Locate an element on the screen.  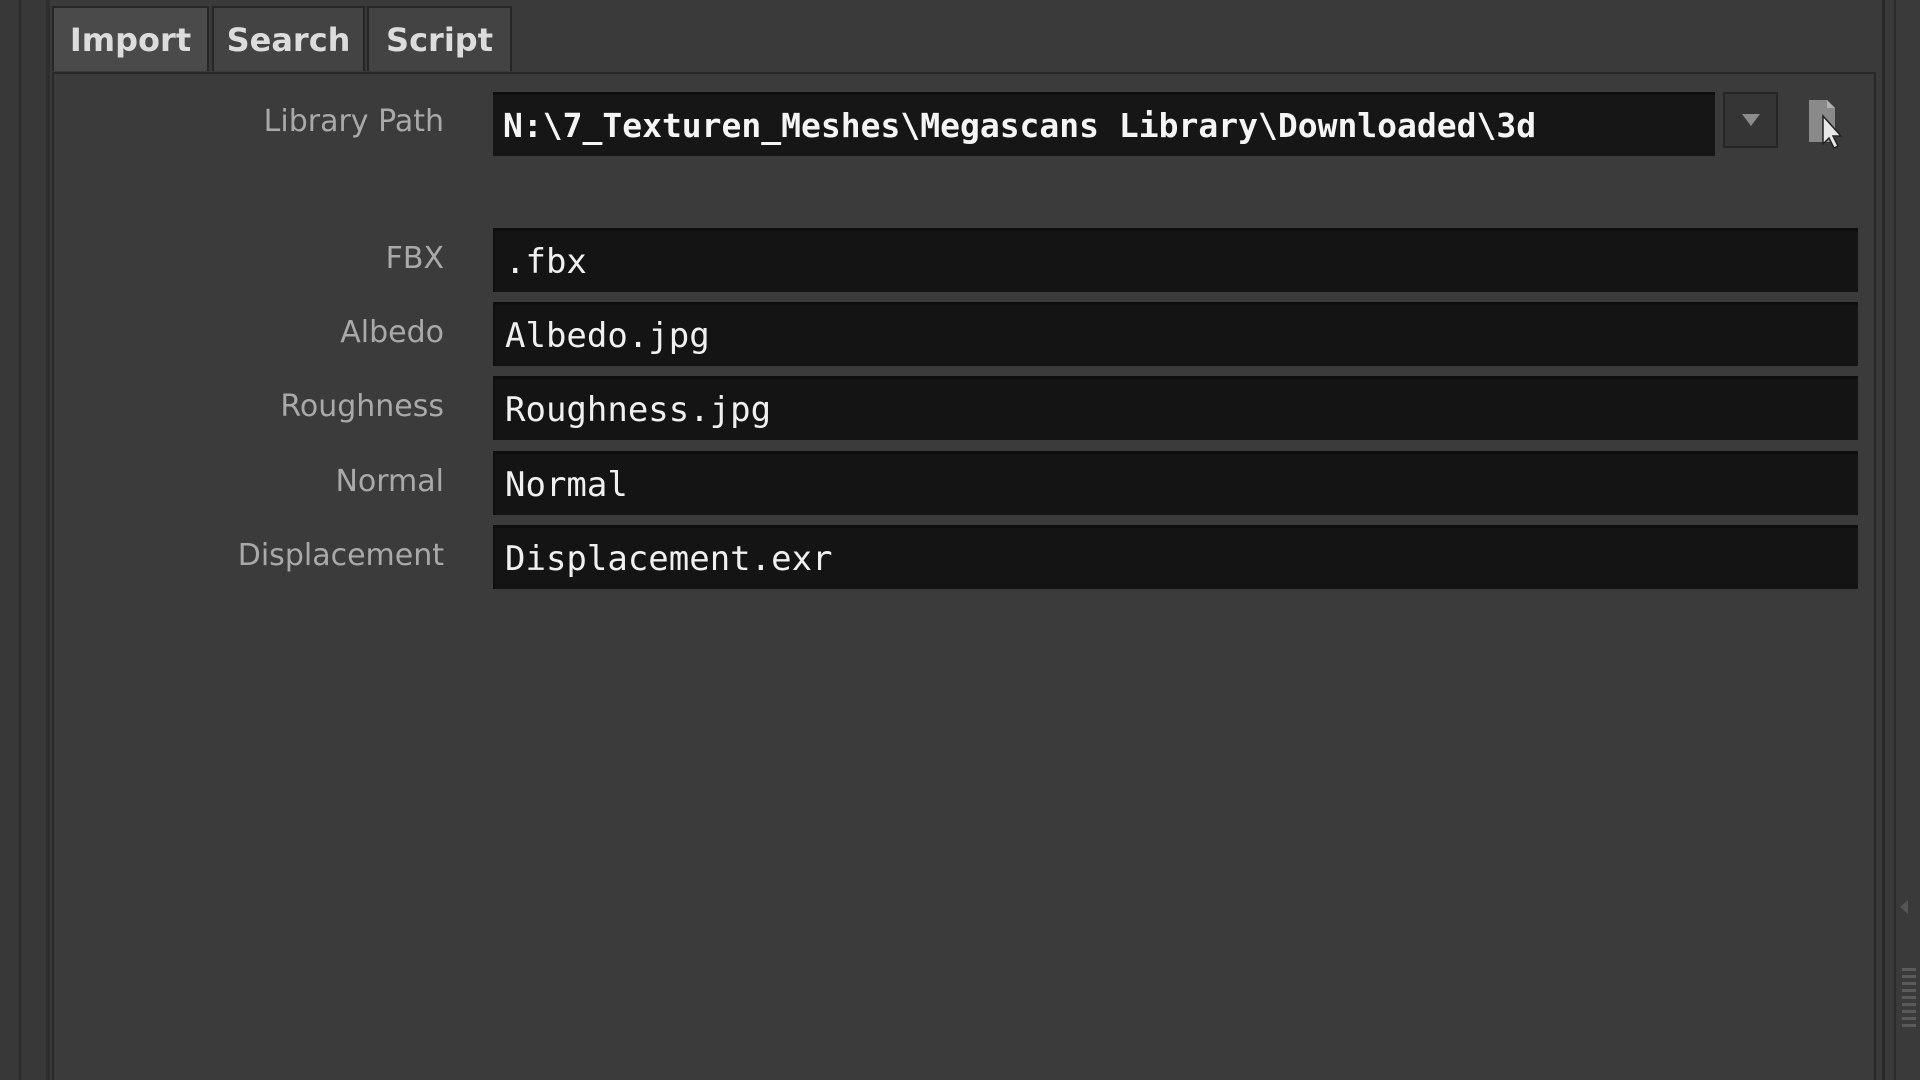
resize-grip-icon is located at coordinates (1909, 999).